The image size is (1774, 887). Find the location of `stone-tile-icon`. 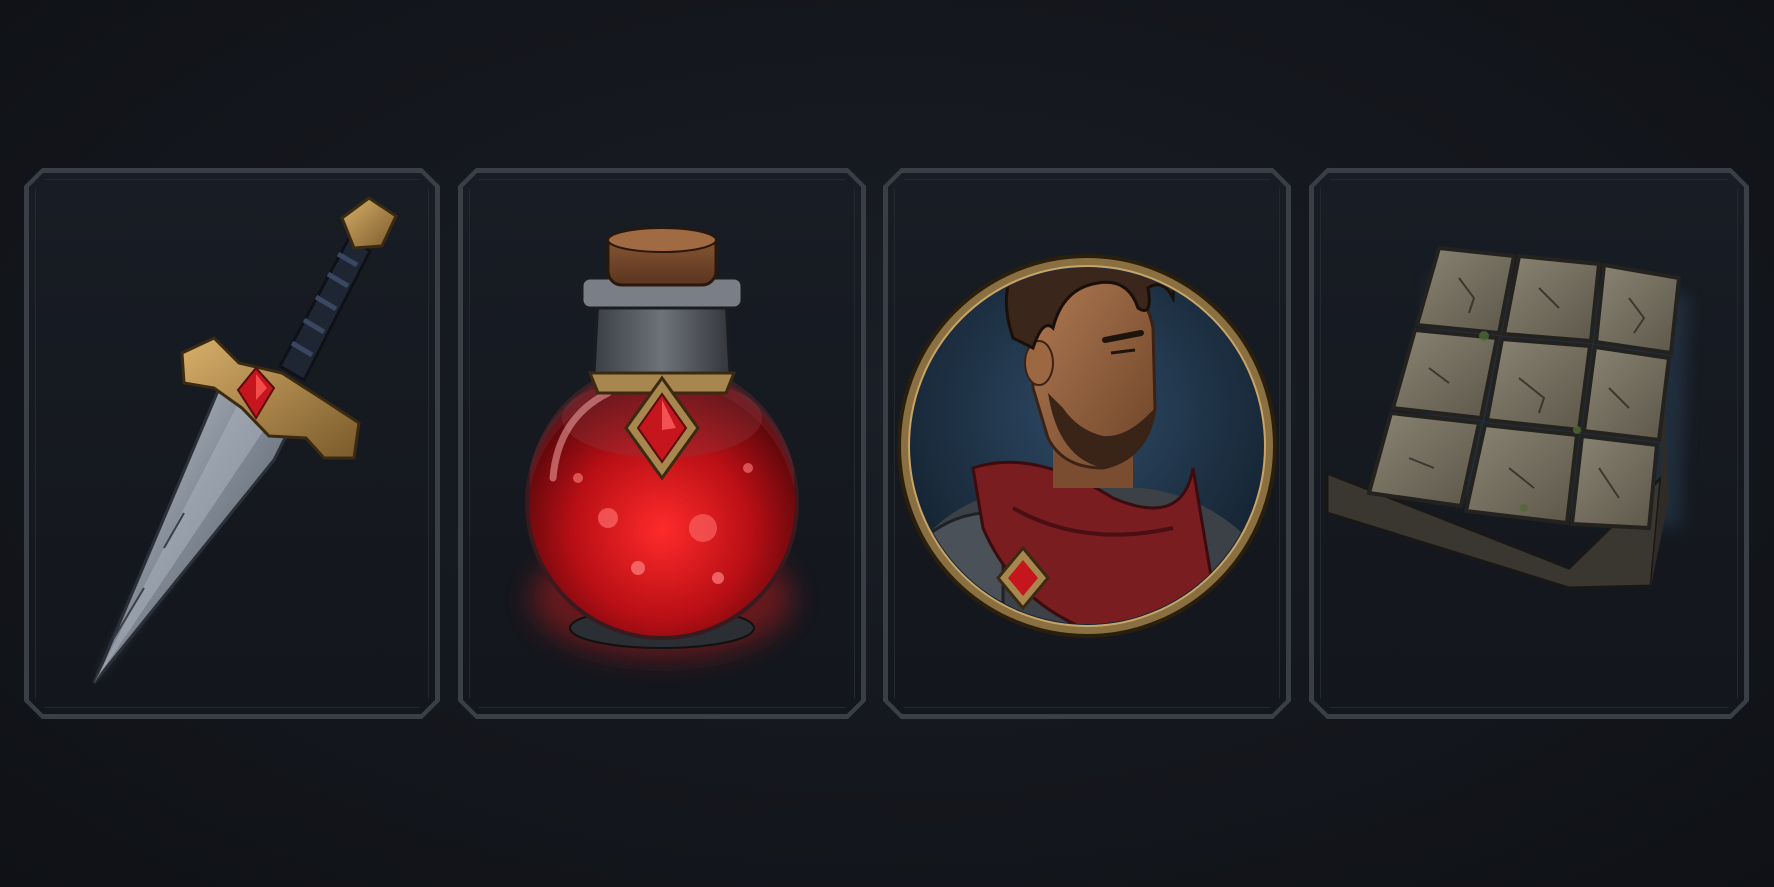

stone-tile-icon is located at coordinates (1507, 417).